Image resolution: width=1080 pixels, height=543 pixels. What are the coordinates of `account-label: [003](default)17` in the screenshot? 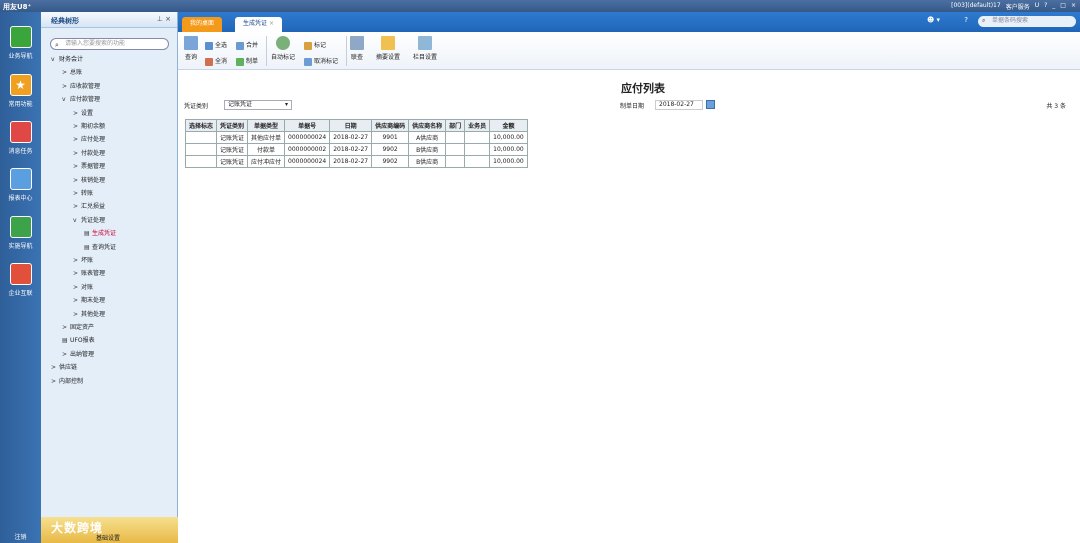 It's located at (976, 6).